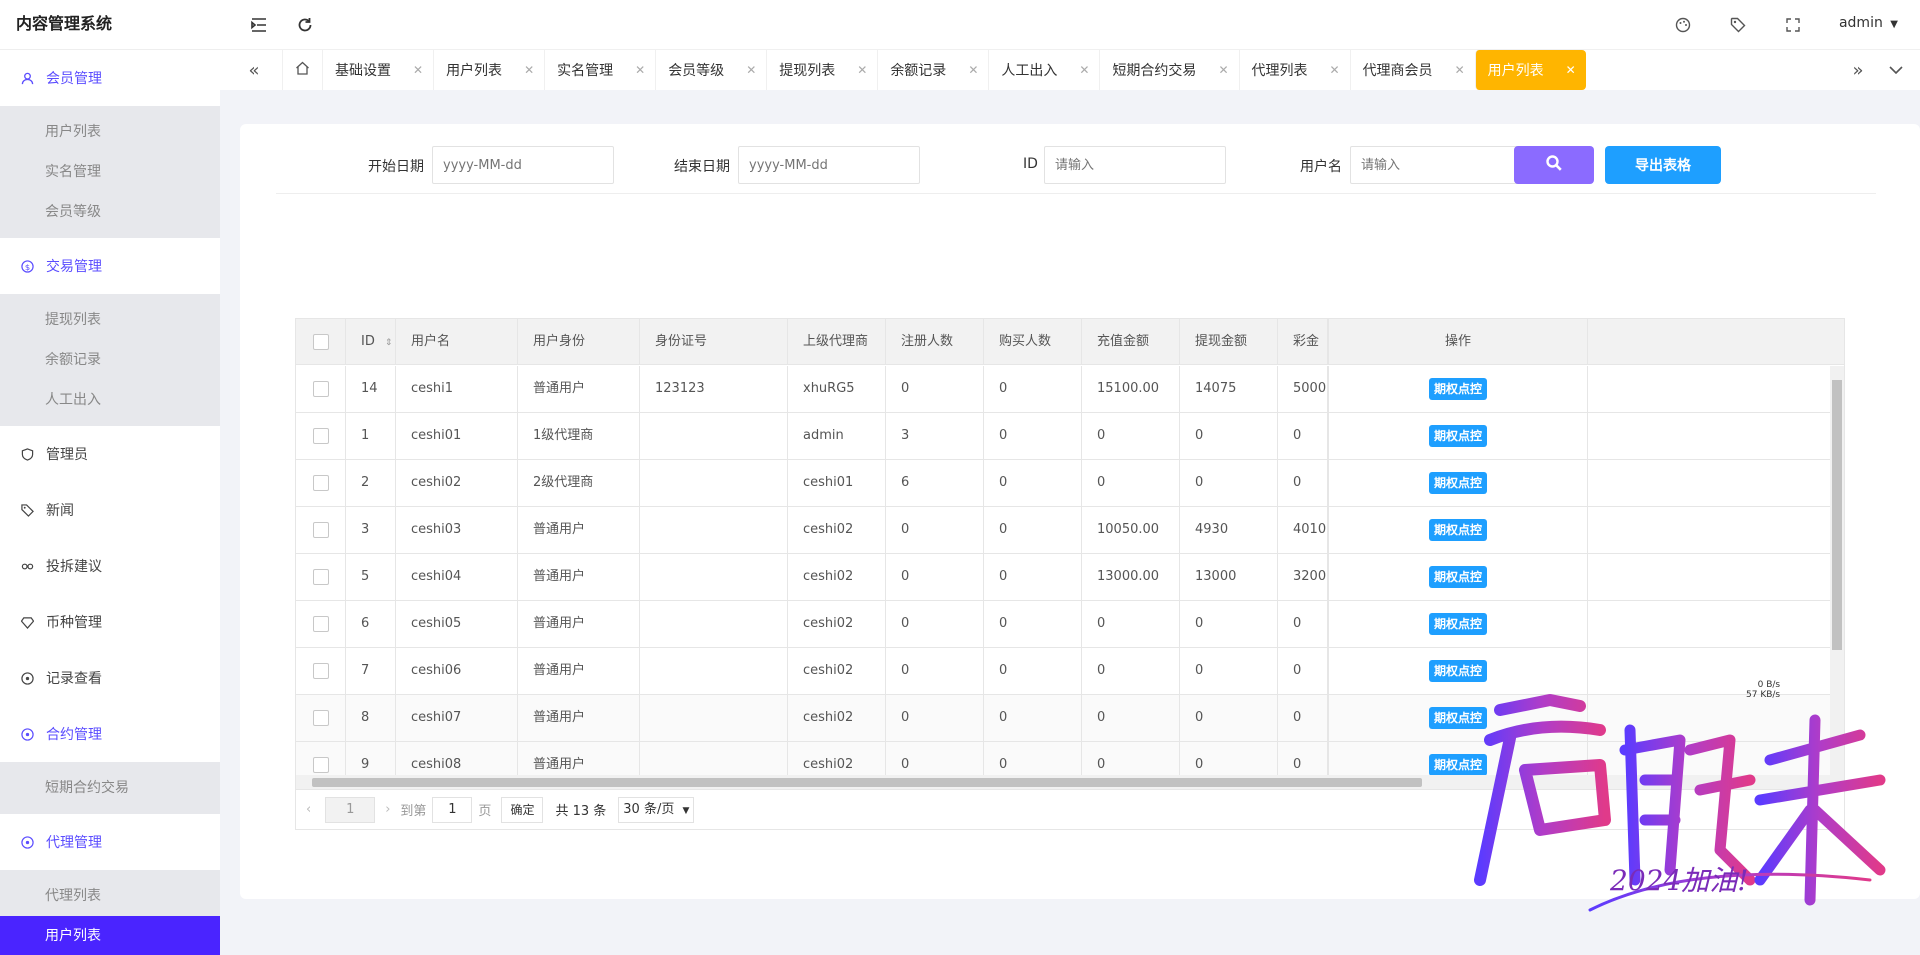 The width and height of the screenshot is (1920, 955). What do you see at coordinates (110, 320) in the screenshot?
I see `sidebar-item: 提现列表` at bounding box center [110, 320].